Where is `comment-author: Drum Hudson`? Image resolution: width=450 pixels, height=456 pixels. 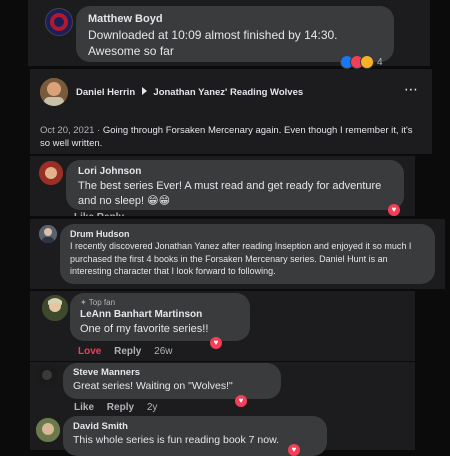 comment-author: Drum Hudson is located at coordinates (247, 234).